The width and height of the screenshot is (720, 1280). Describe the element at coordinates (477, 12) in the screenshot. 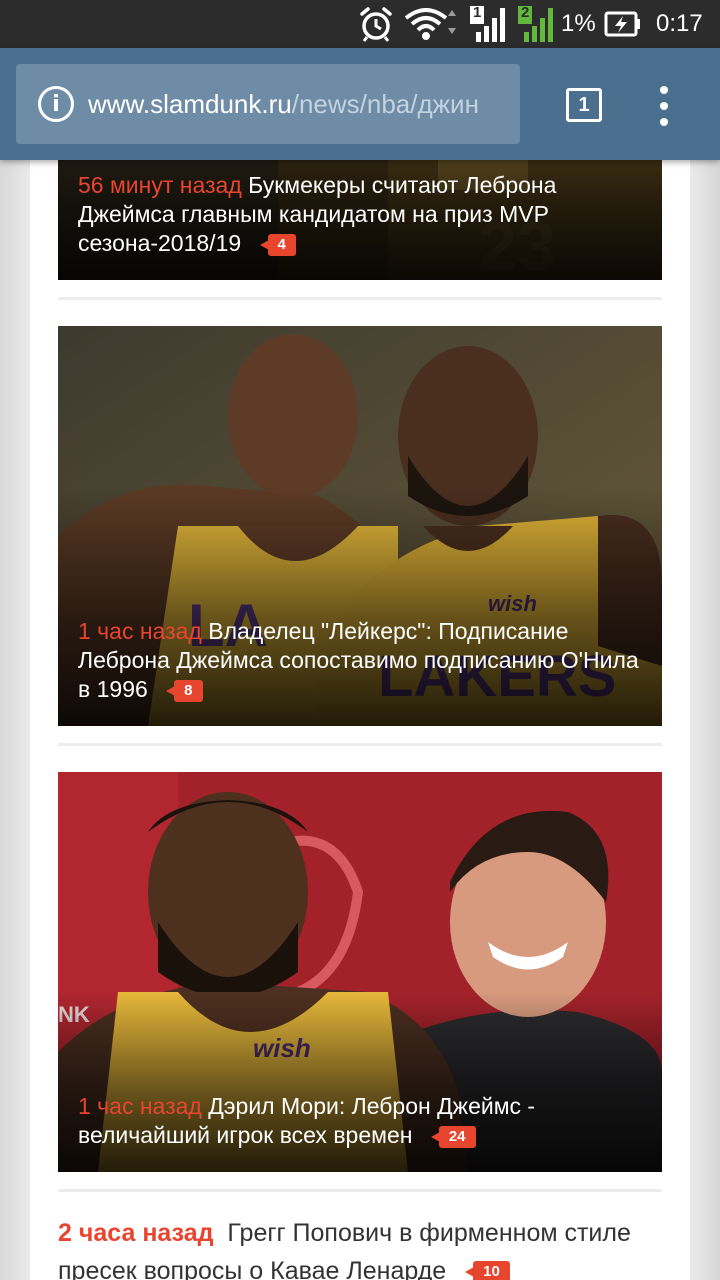

I see `sim1-label: 1` at that location.